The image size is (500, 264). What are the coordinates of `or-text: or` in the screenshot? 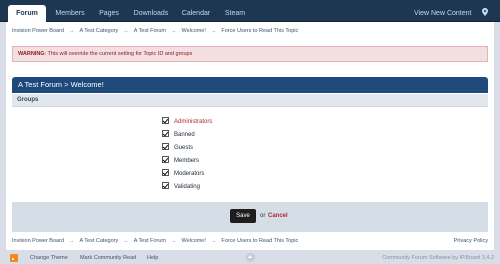 It's located at (263, 216).